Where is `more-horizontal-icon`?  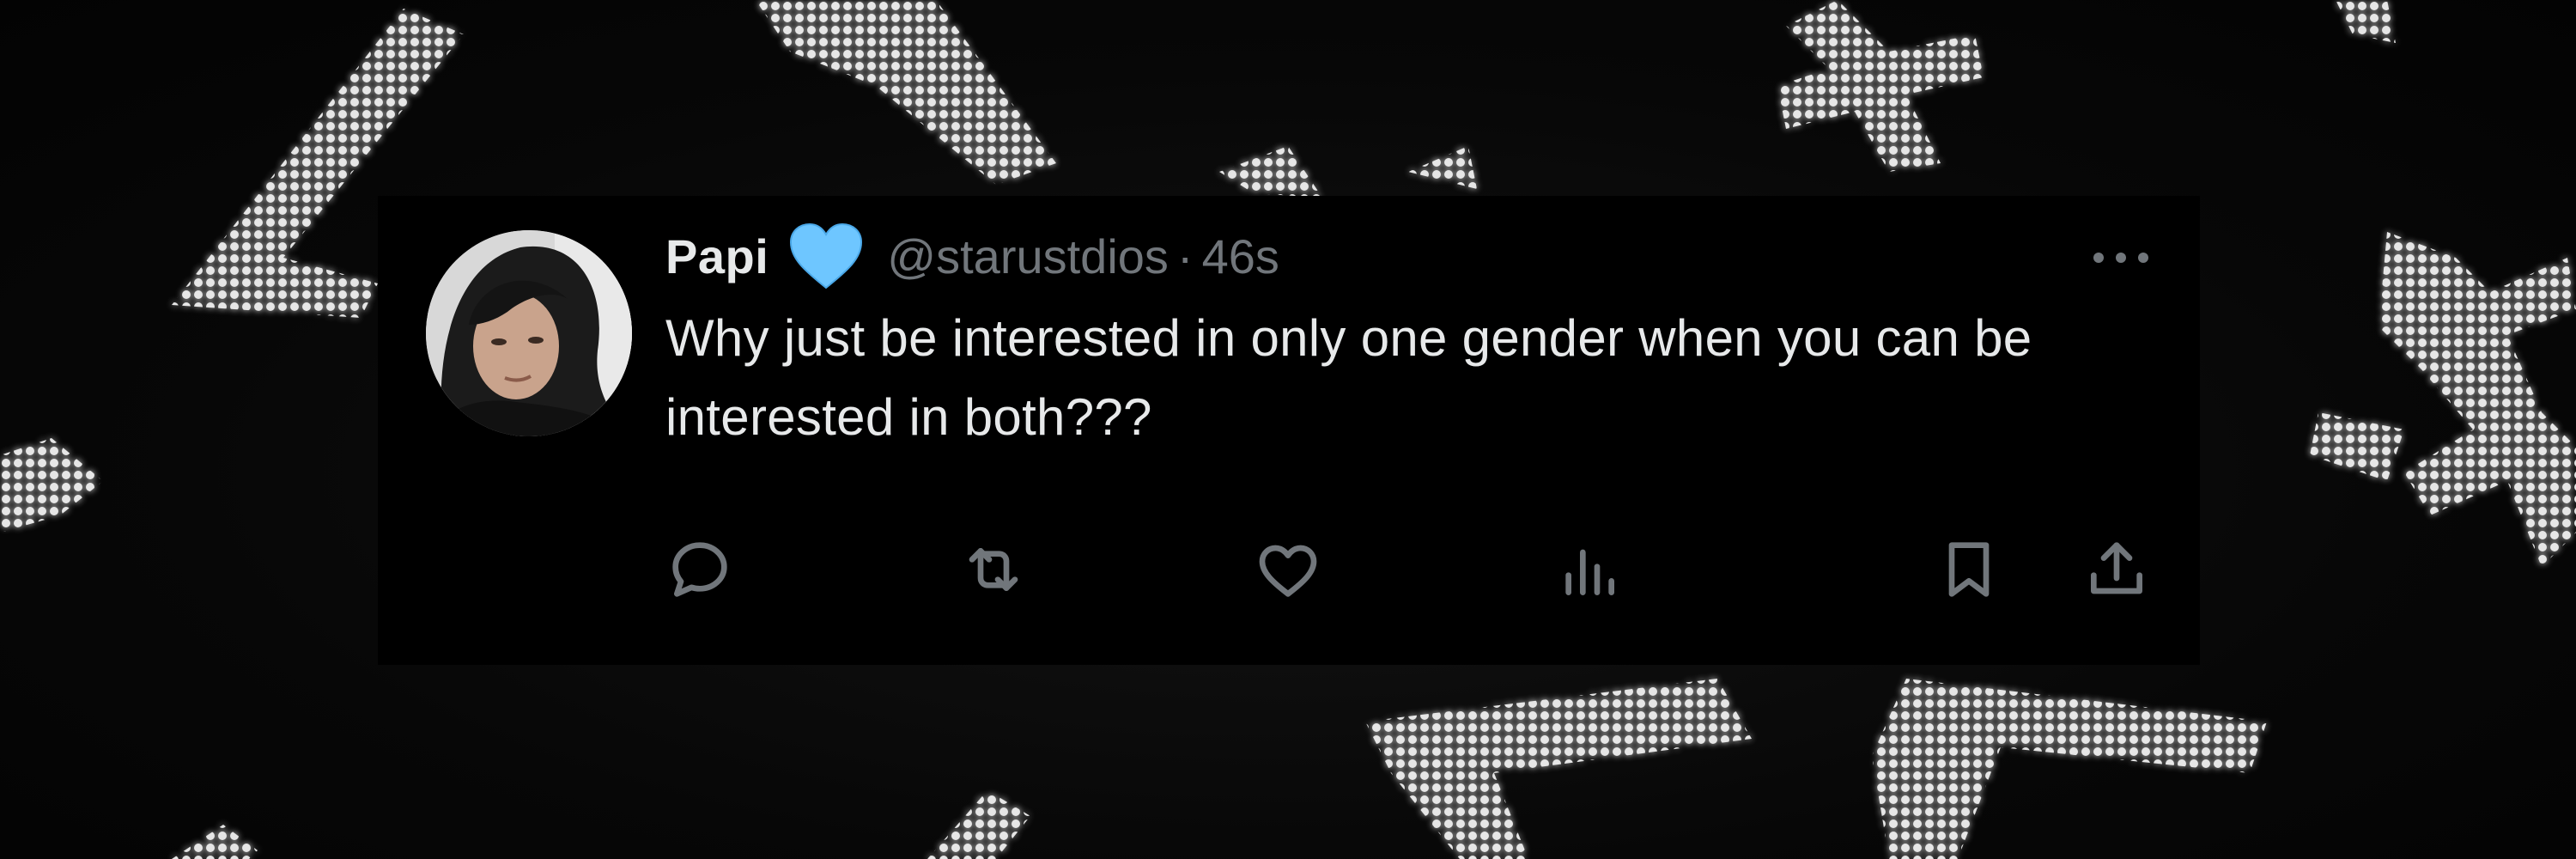
more-horizontal-icon is located at coordinates (2120, 258).